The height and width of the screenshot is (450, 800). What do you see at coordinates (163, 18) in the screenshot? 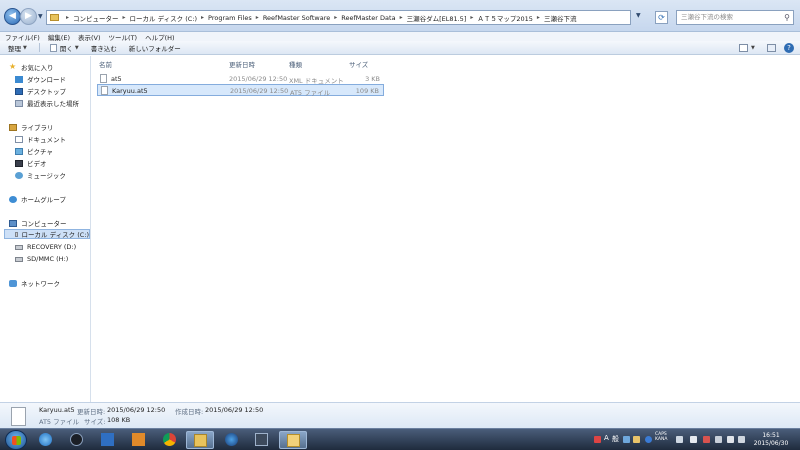
I see `breadcrumb-item-local-disk: ローカル ディスク (C:)` at bounding box center [163, 18].